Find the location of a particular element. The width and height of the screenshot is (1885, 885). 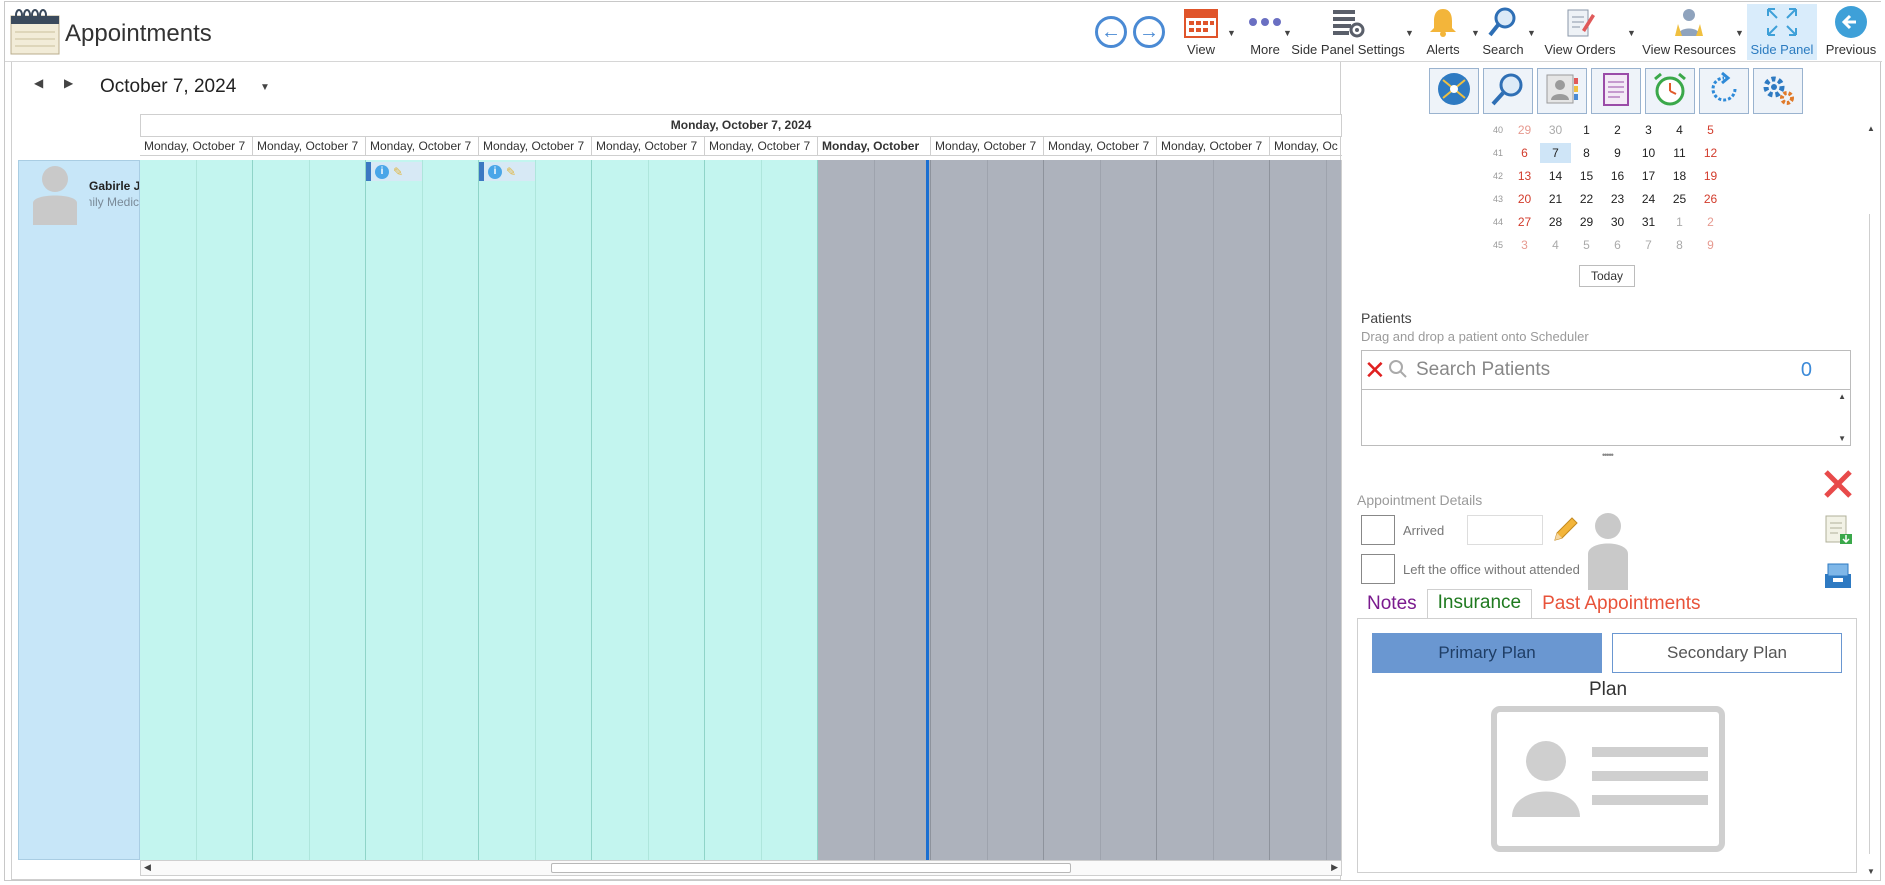

view-orders-dropdown-arrow: ▼ is located at coordinates (1631, 33).